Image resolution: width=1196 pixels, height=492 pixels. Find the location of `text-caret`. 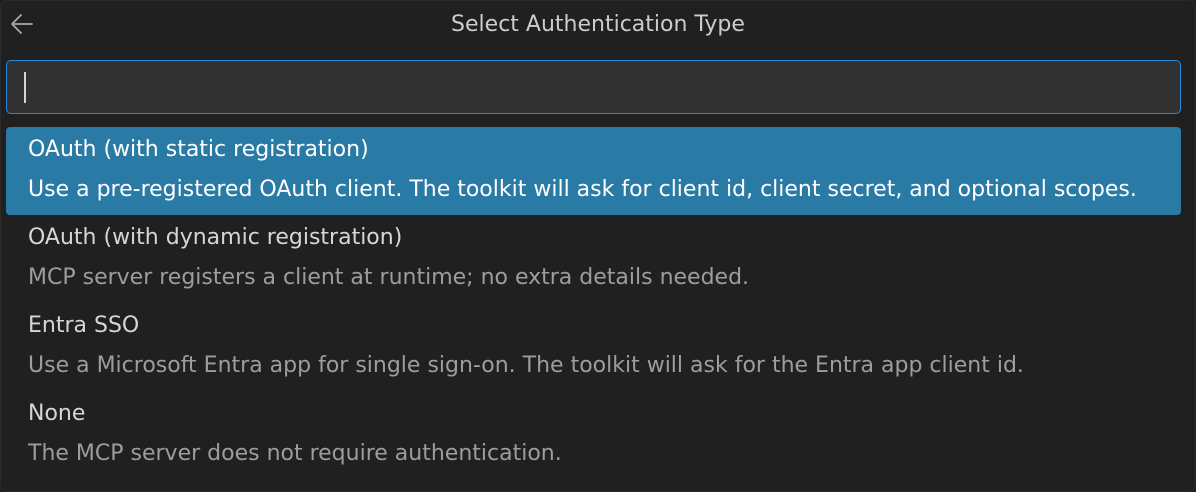

text-caret is located at coordinates (25, 87).